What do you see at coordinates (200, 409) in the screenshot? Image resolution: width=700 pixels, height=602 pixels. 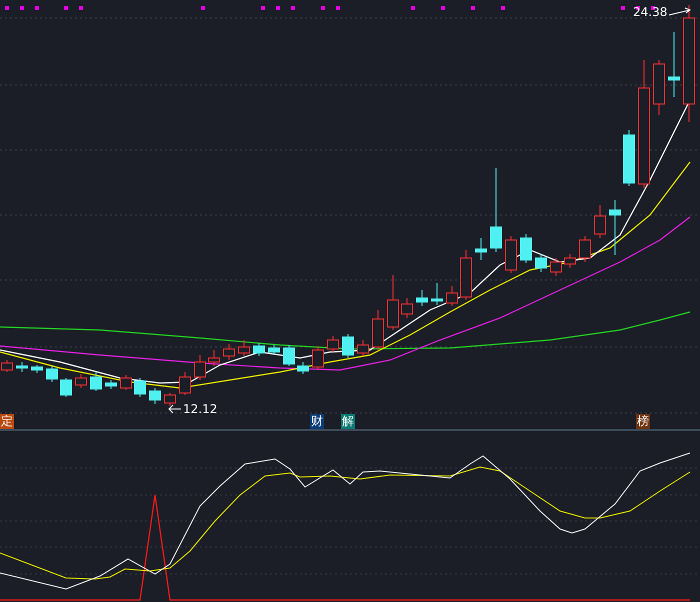 I see `low-price-label: 12.12` at bounding box center [200, 409].